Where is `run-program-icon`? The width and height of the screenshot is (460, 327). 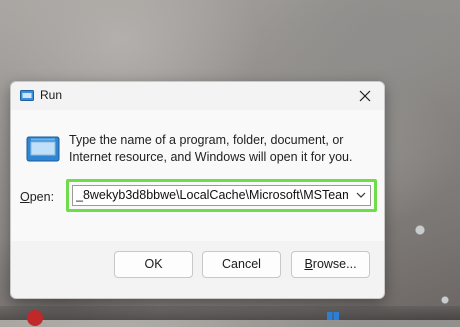 run-program-icon is located at coordinates (43, 149).